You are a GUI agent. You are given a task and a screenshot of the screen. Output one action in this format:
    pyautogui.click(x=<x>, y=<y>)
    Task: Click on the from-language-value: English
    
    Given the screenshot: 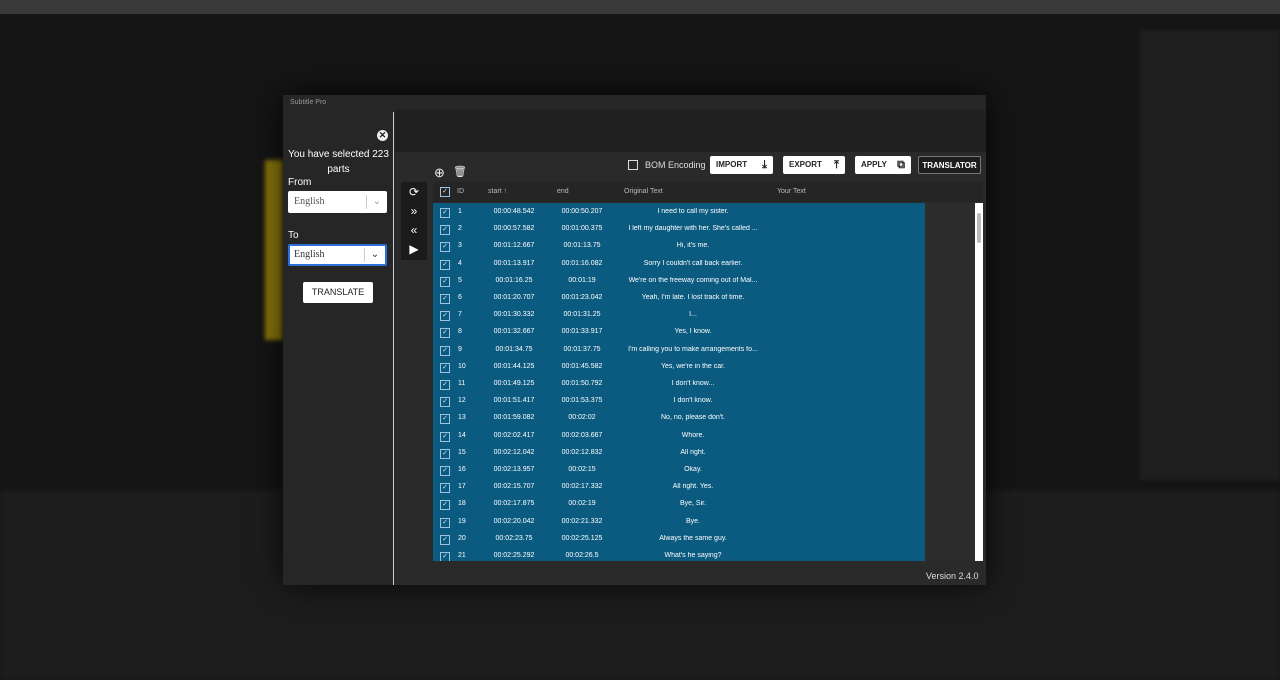 What is the action you would take?
    pyautogui.click(x=309, y=201)
    